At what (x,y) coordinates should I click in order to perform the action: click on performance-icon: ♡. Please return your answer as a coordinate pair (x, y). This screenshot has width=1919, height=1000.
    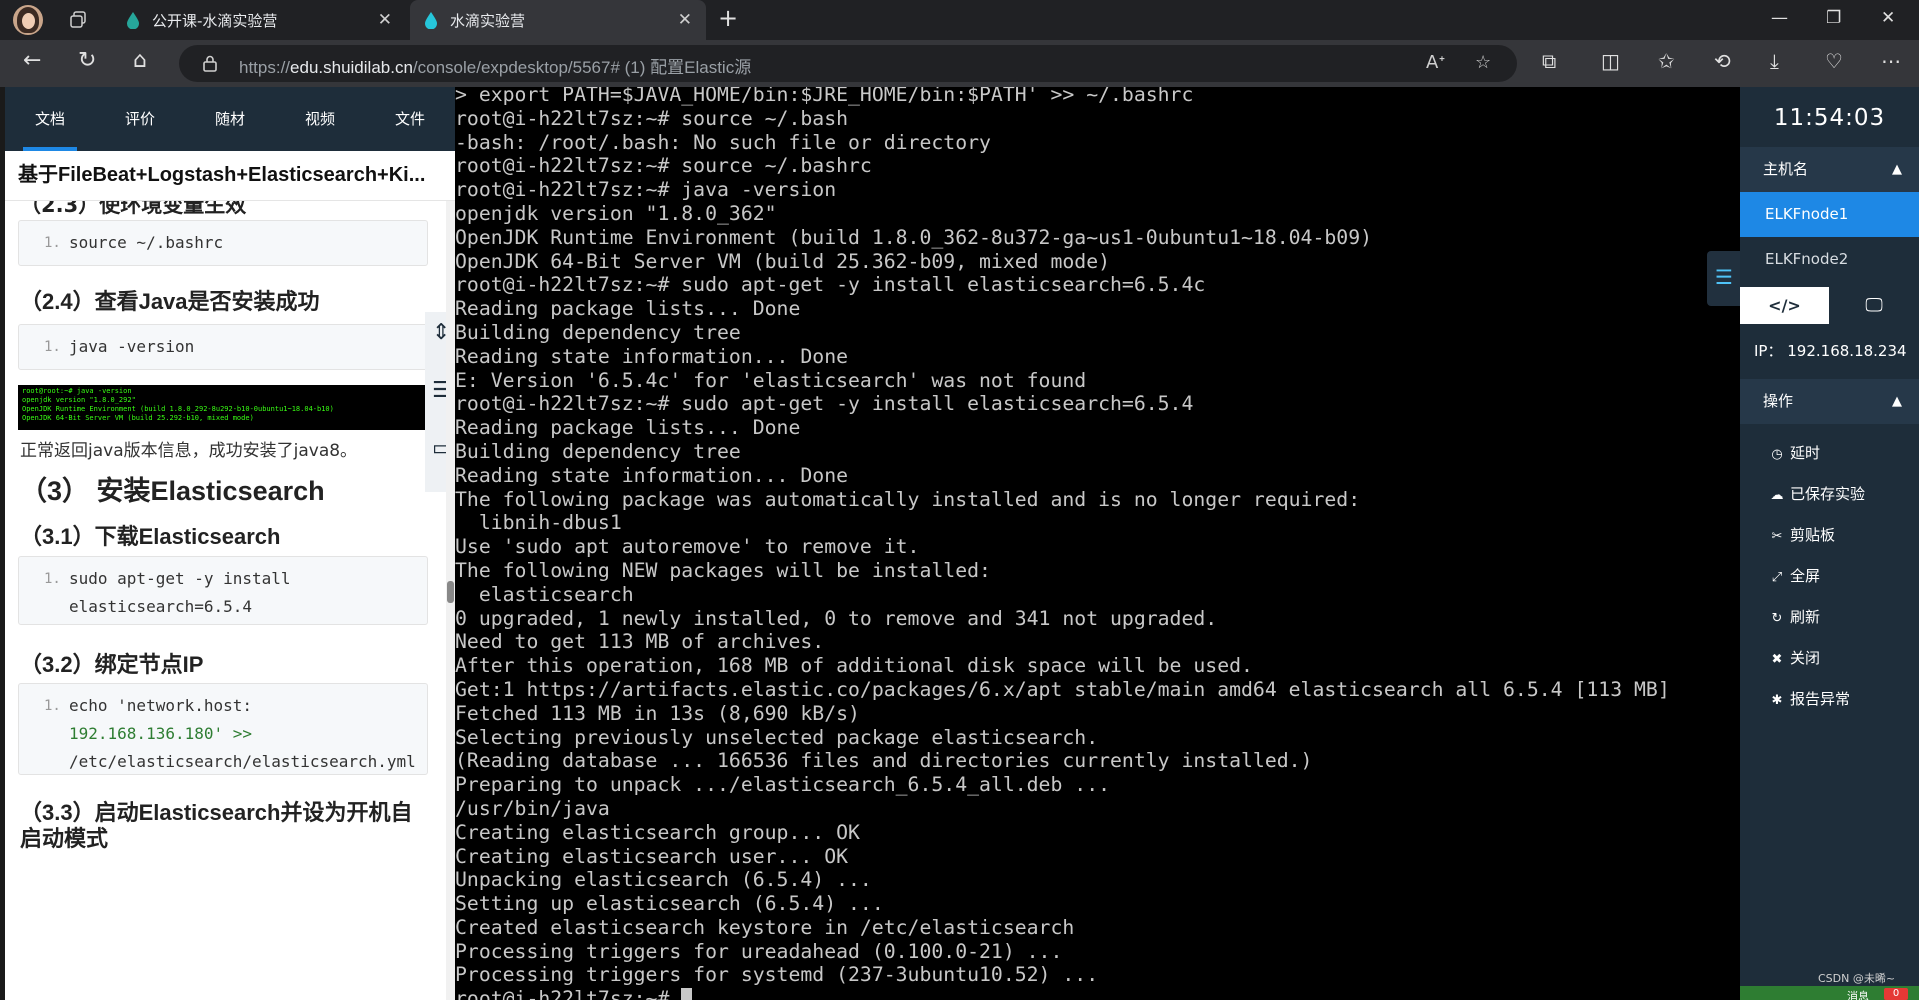
    Looking at the image, I should click on (1834, 61).